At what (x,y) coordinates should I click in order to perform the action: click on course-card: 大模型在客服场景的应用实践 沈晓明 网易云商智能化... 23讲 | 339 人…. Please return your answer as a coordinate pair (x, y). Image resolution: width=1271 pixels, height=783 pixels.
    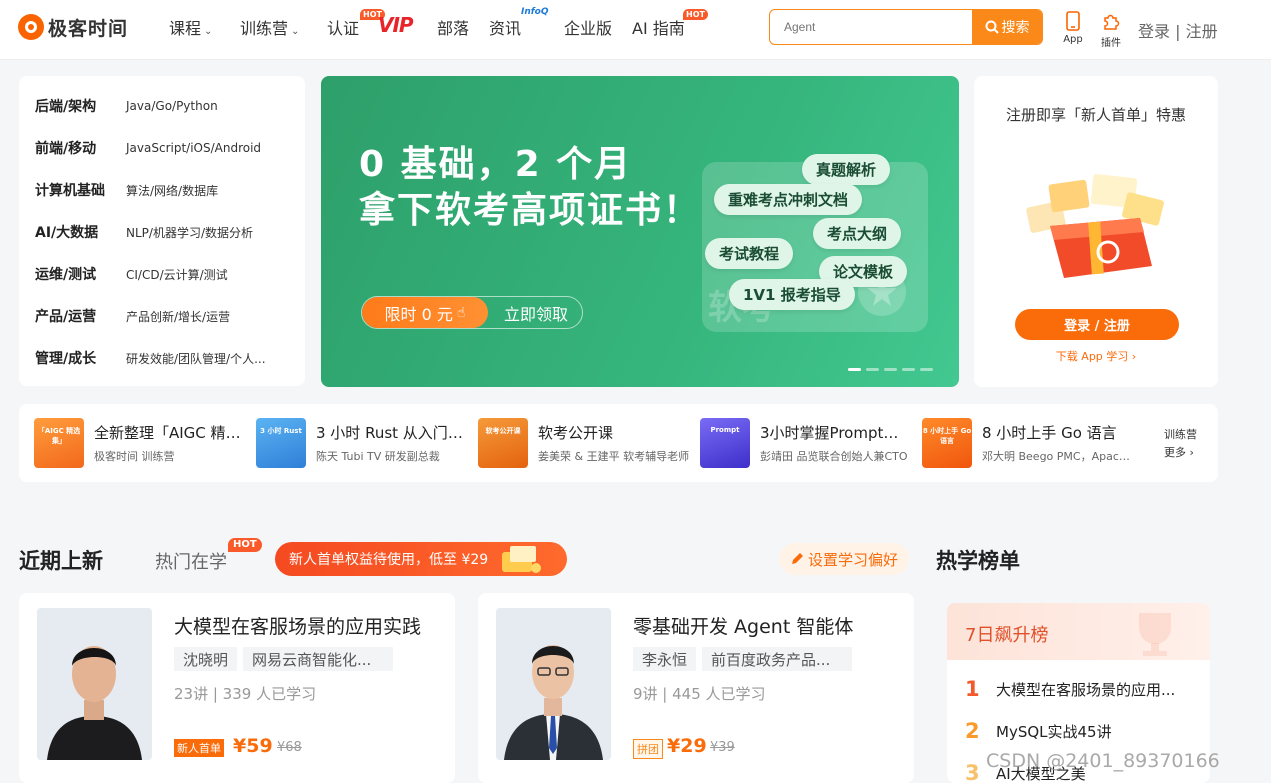
    Looking at the image, I should click on (237, 688).